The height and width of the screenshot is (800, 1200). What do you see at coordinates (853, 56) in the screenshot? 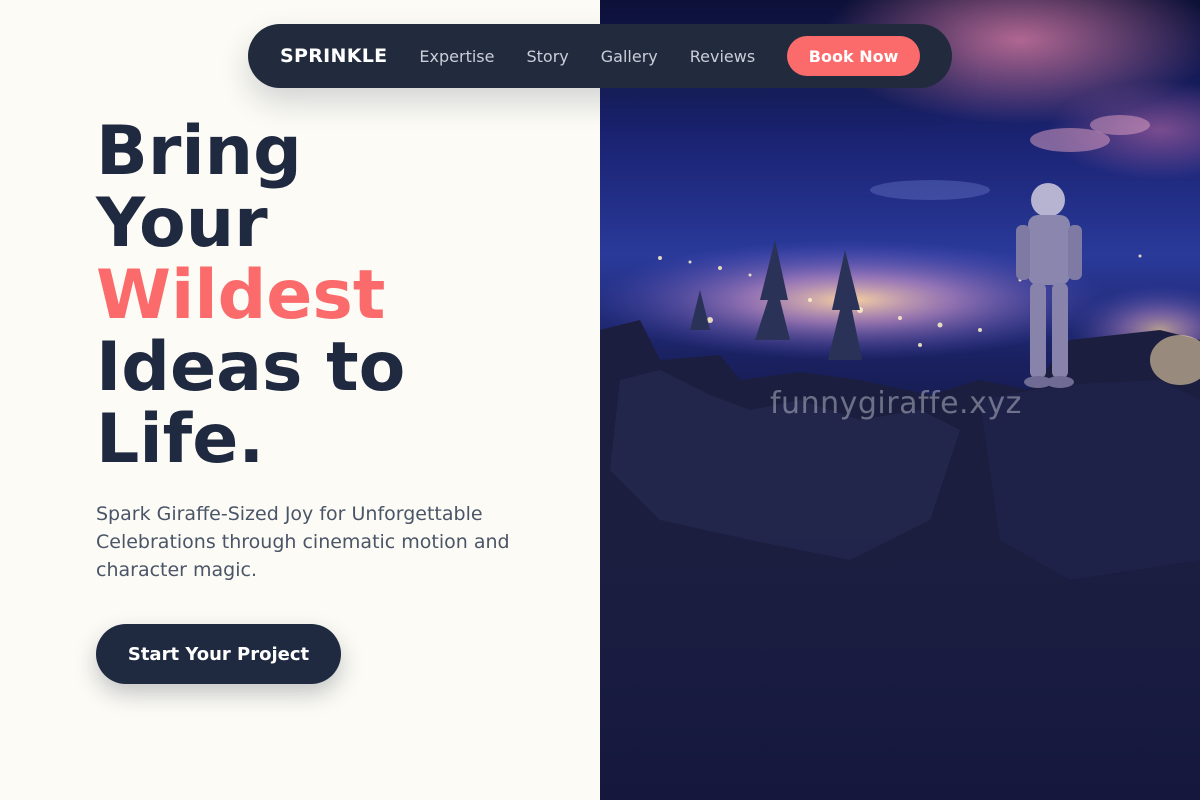
I see `book-now-button: Book Now` at bounding box center [853, 56].